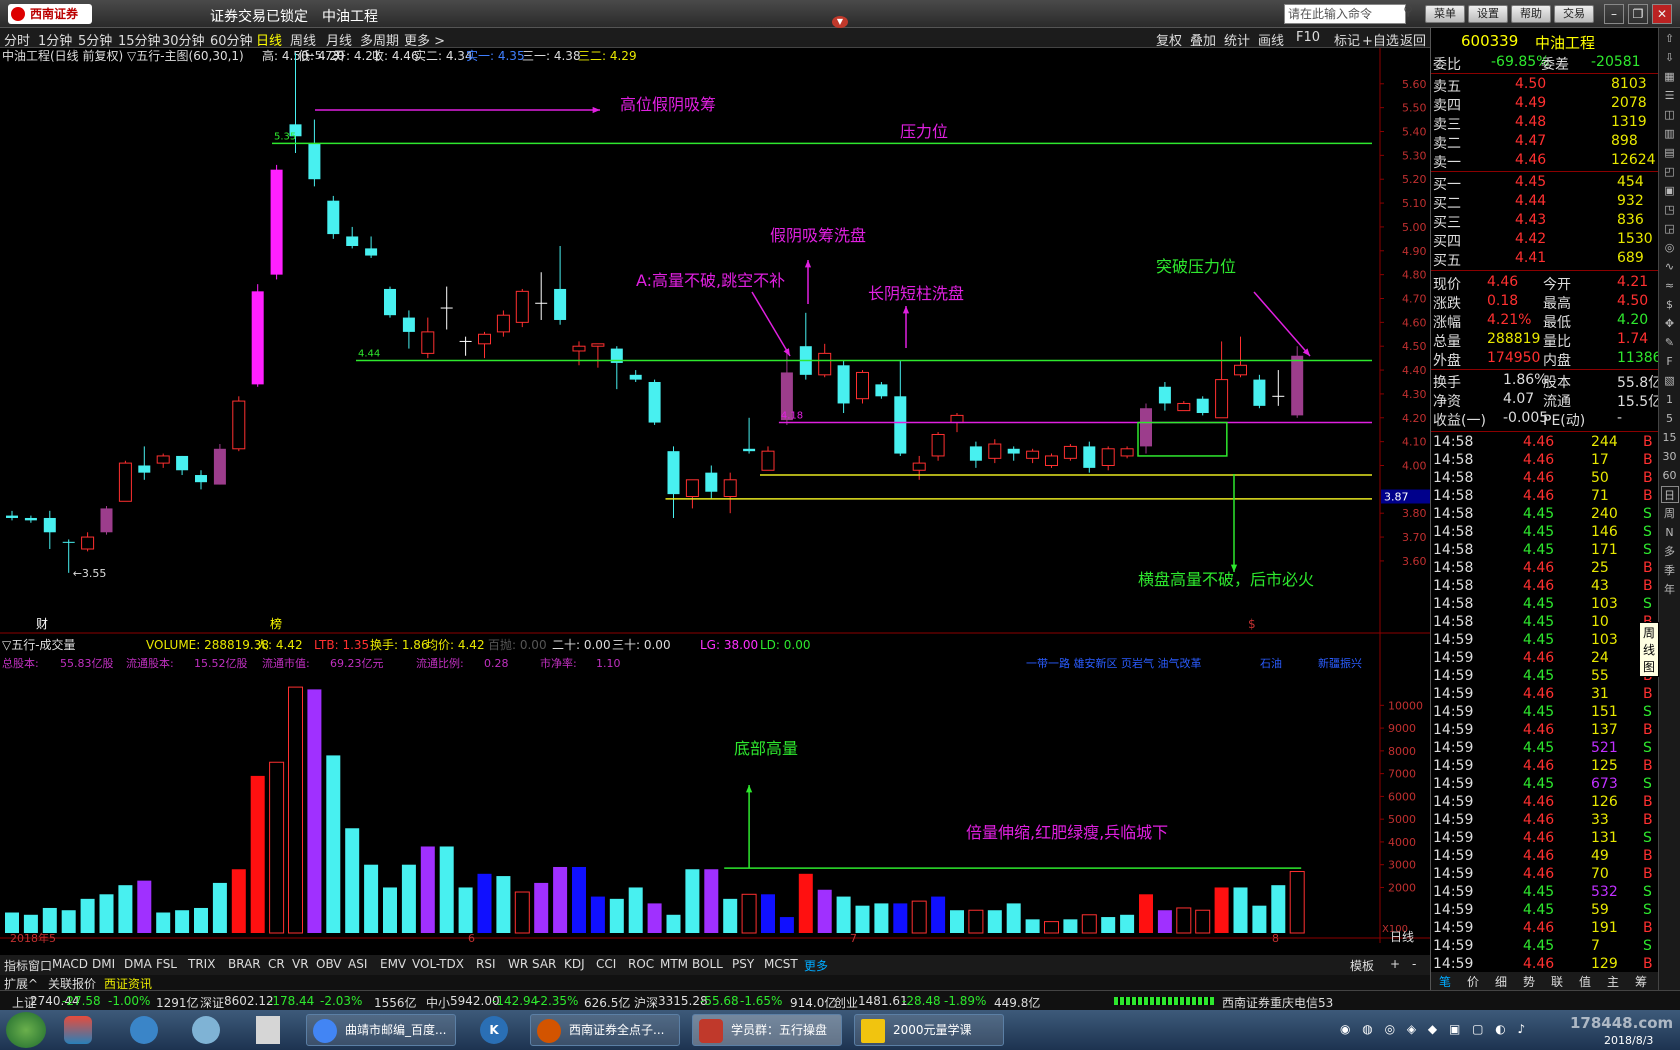  What do you see at coordinates (1670, 133) in the screenshot?
I see `candle-icon: ▥` at bounding box center [1670, 133].